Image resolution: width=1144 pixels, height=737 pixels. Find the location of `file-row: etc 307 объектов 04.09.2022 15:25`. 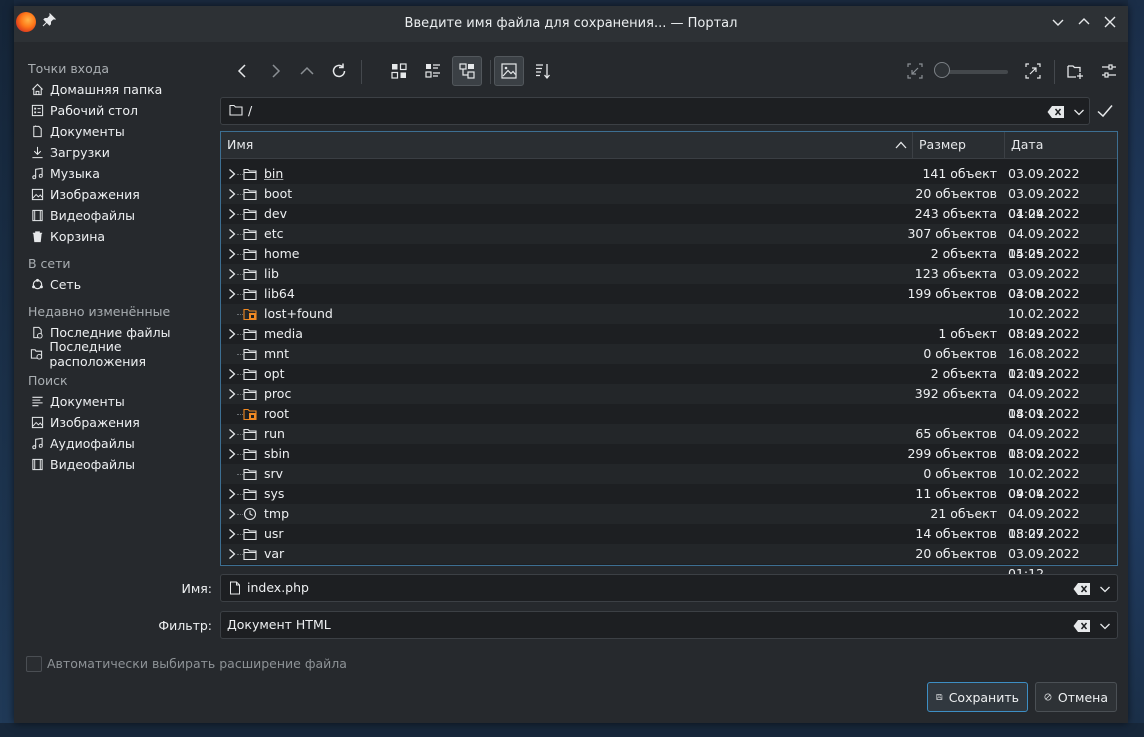

file-row: etc 307 объектов 04.09.2022 15:25 is located at coordinates (669, 242).